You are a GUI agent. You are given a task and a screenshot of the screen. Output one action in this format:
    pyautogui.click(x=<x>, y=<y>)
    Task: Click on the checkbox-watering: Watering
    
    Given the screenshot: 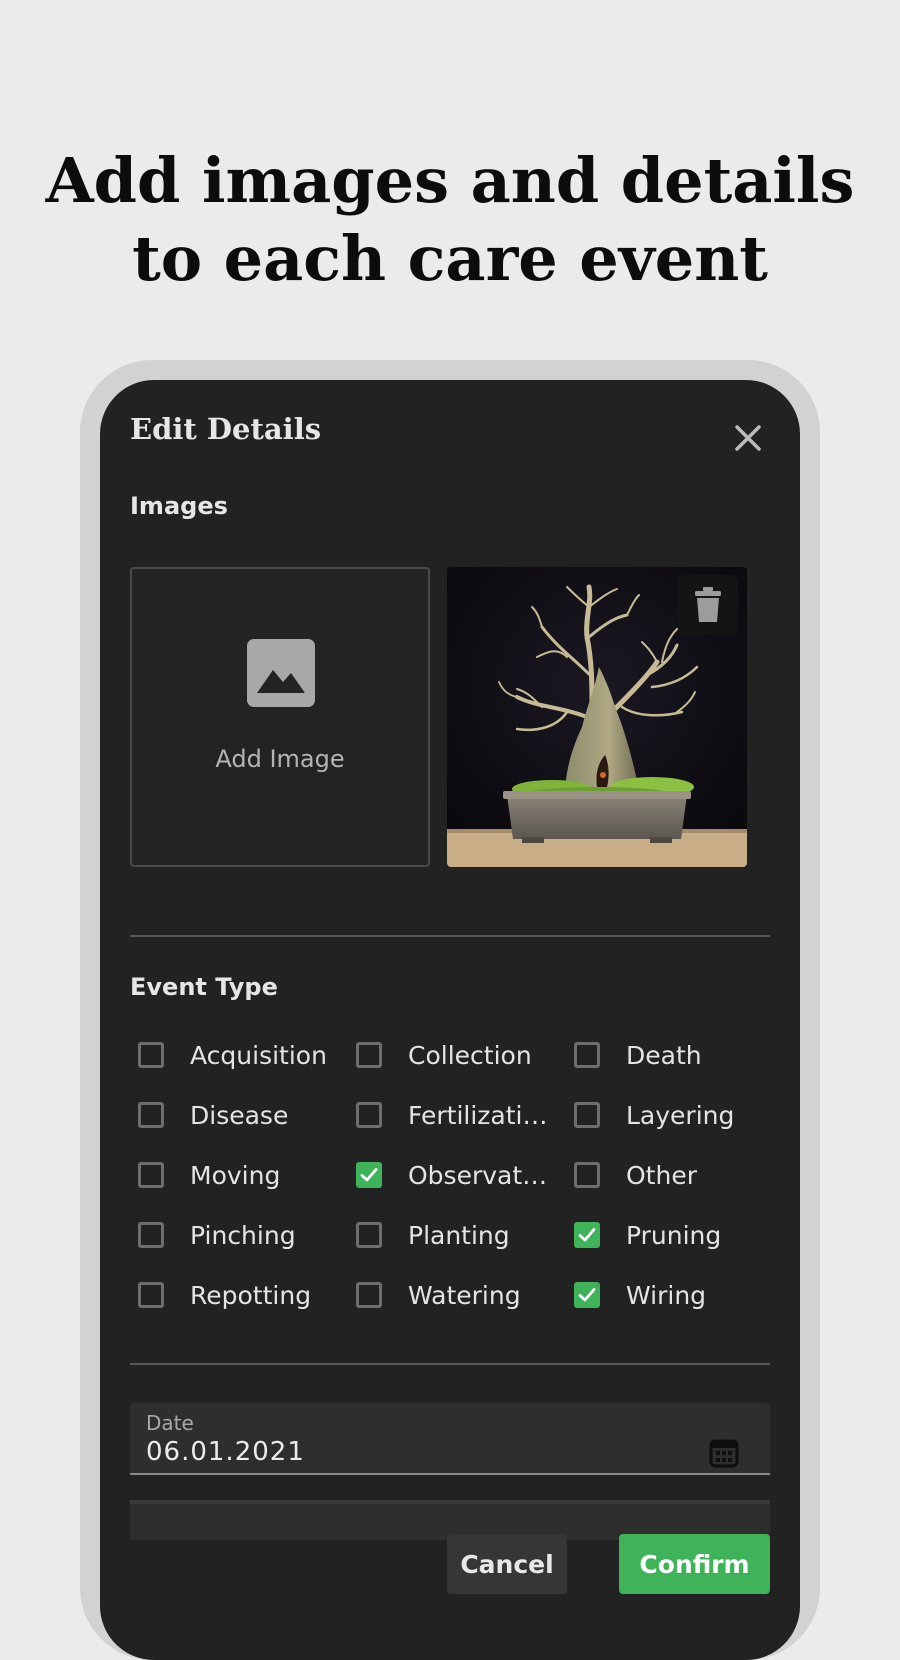 What is the action you would take?
    pyautogui.click(x=434, y=1295)
    